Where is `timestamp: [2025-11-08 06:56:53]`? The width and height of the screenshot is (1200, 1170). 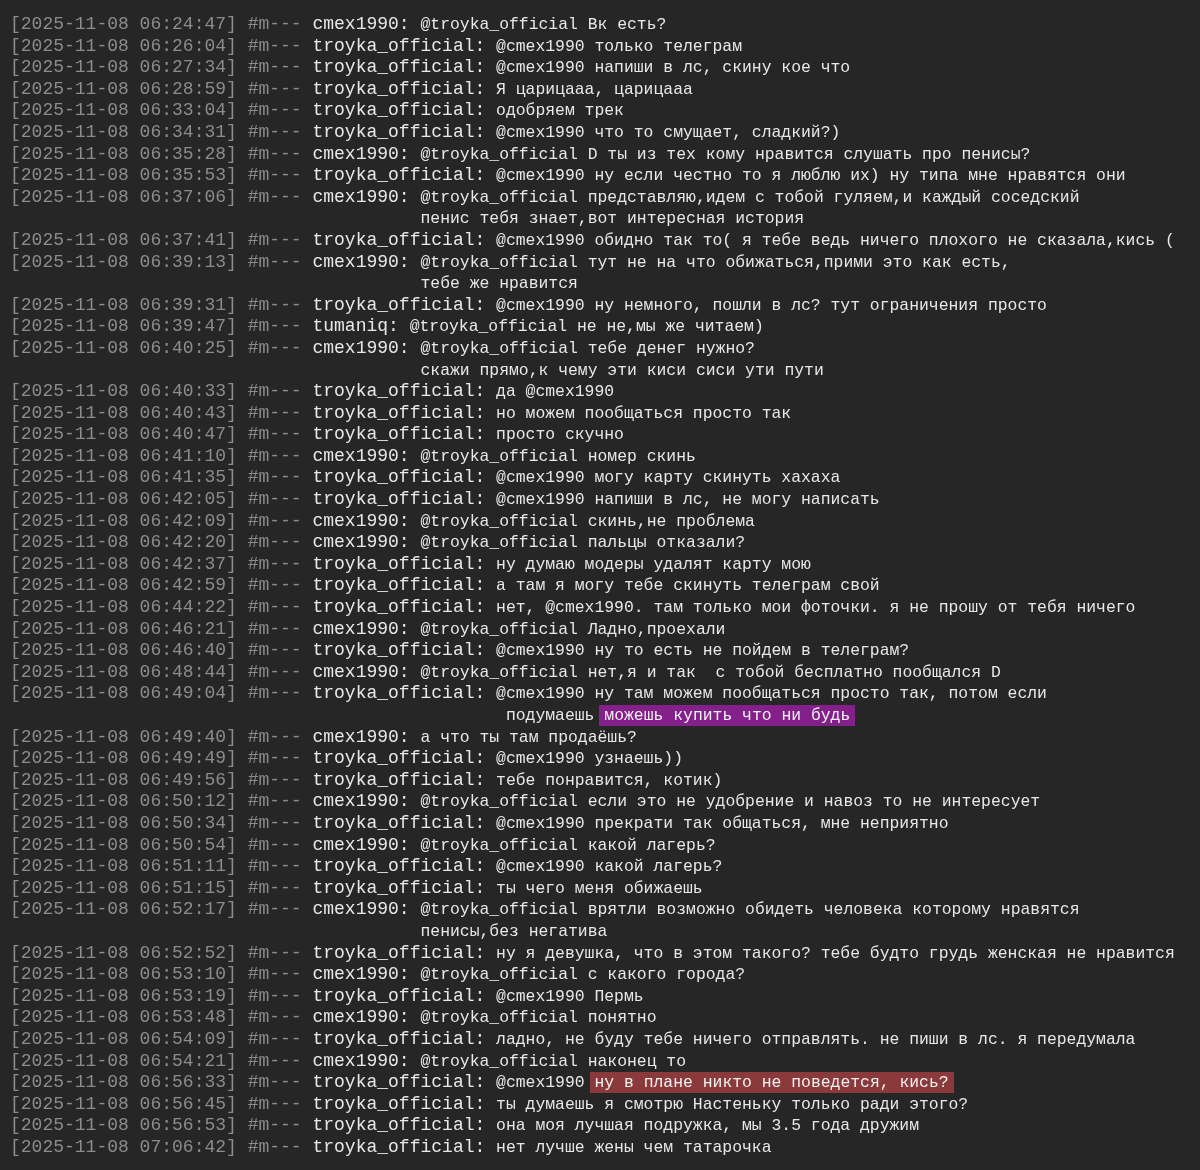 timestamp: [2025-11-08 06:56:53] is located at coordinates (123, 1126).